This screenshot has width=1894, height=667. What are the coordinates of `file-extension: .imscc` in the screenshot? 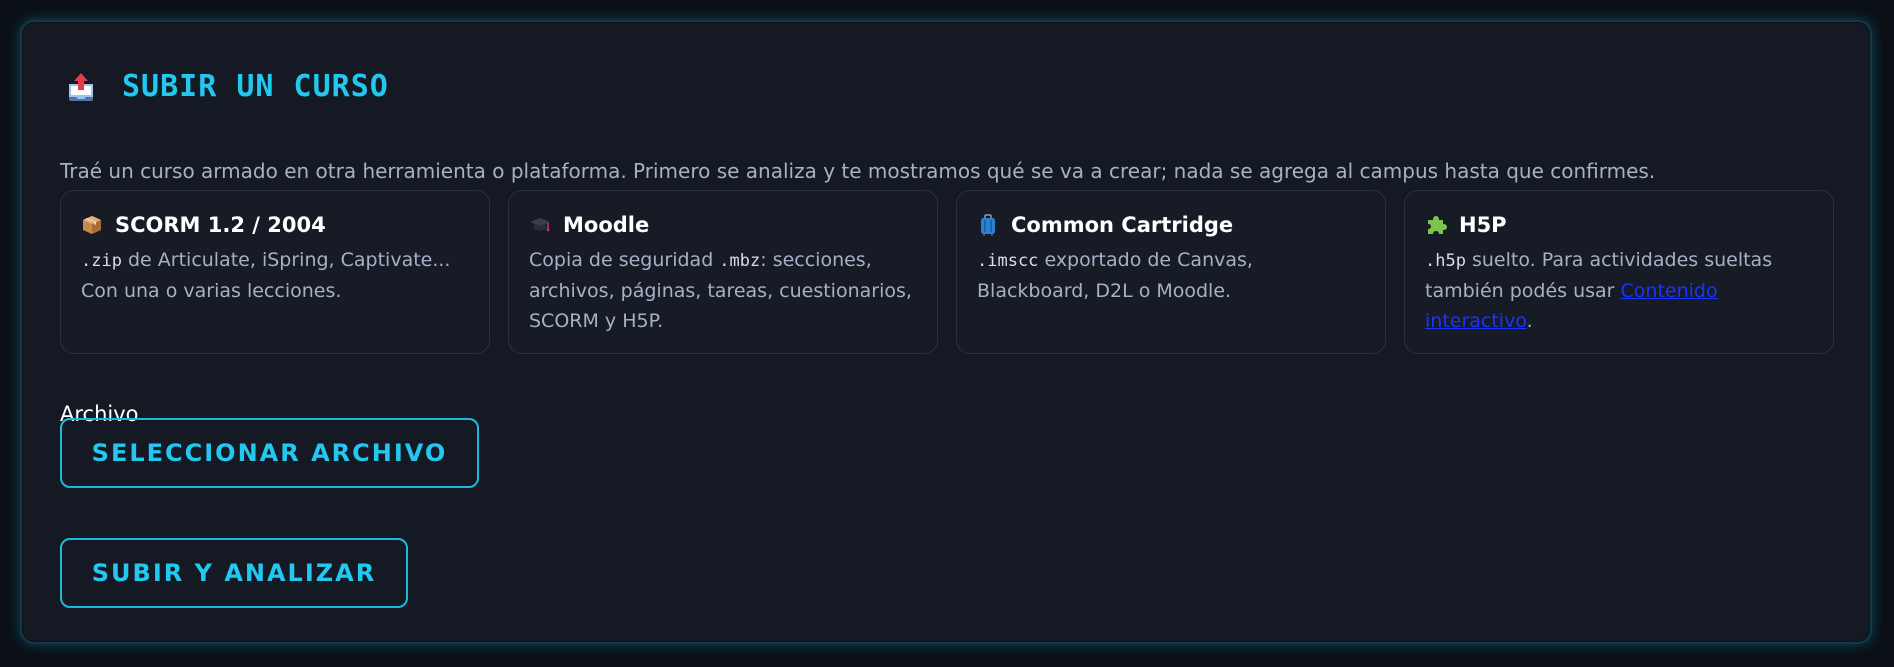 It's located at (1008, 261).